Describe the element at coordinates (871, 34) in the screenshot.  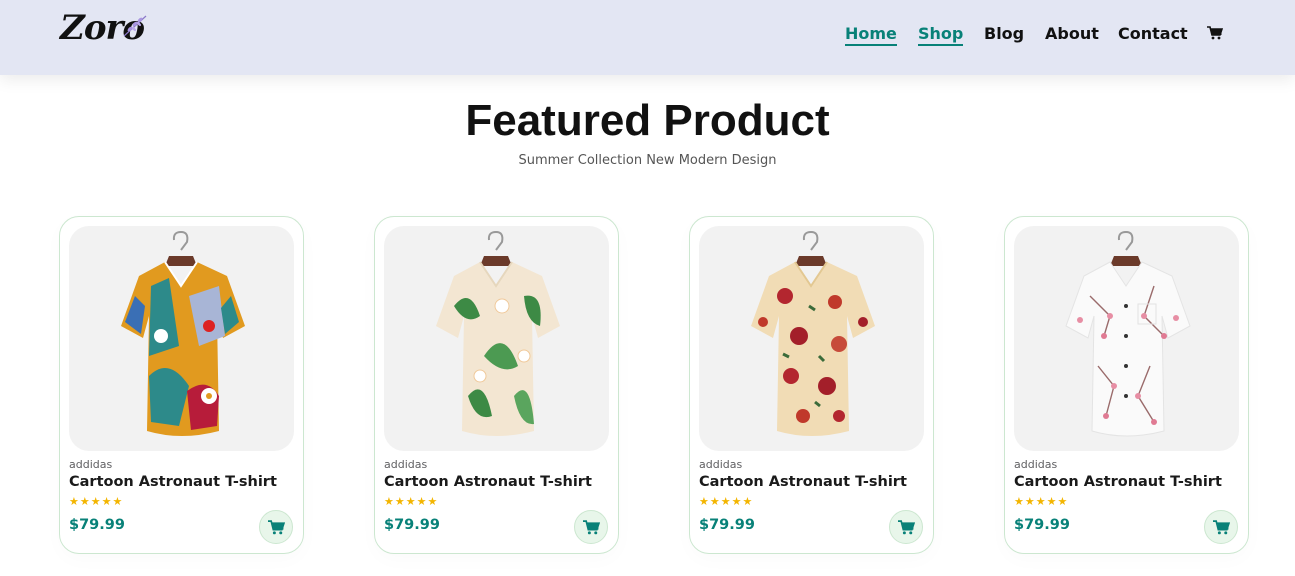
I see `nav-home: Home` at that location.